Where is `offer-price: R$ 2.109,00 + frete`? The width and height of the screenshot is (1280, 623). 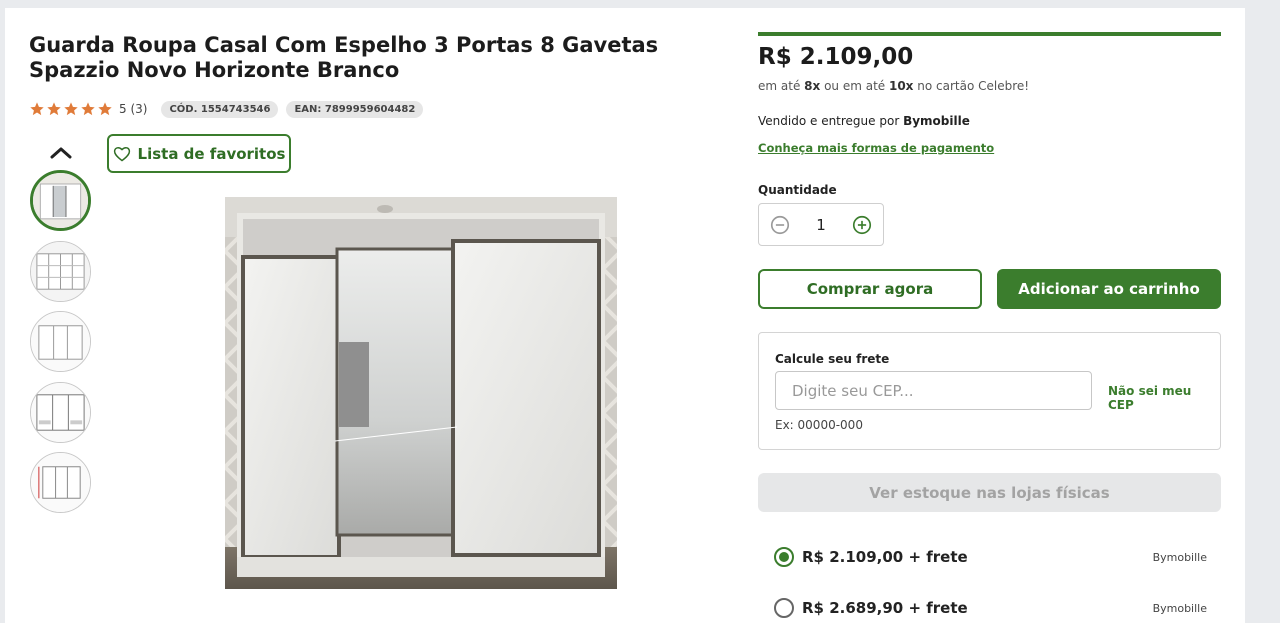
offer-price: R$ 2.109,00 + frete is located at coordinates (885, 557).